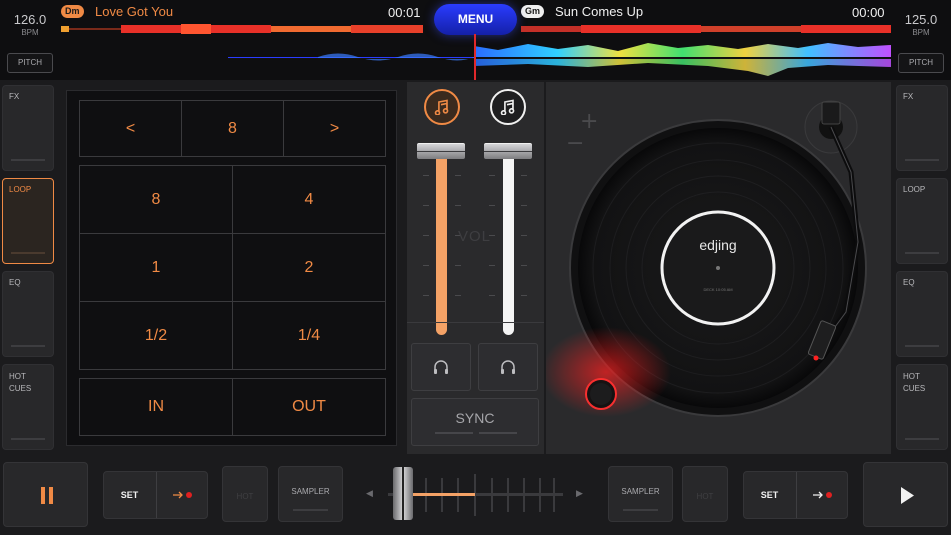 The height and width of the screenshot is (535, 951). What do you see at coordinates (232, 128) in the screenshot?
I see `loop-length-display: 8` at bounding box center [232, 128].